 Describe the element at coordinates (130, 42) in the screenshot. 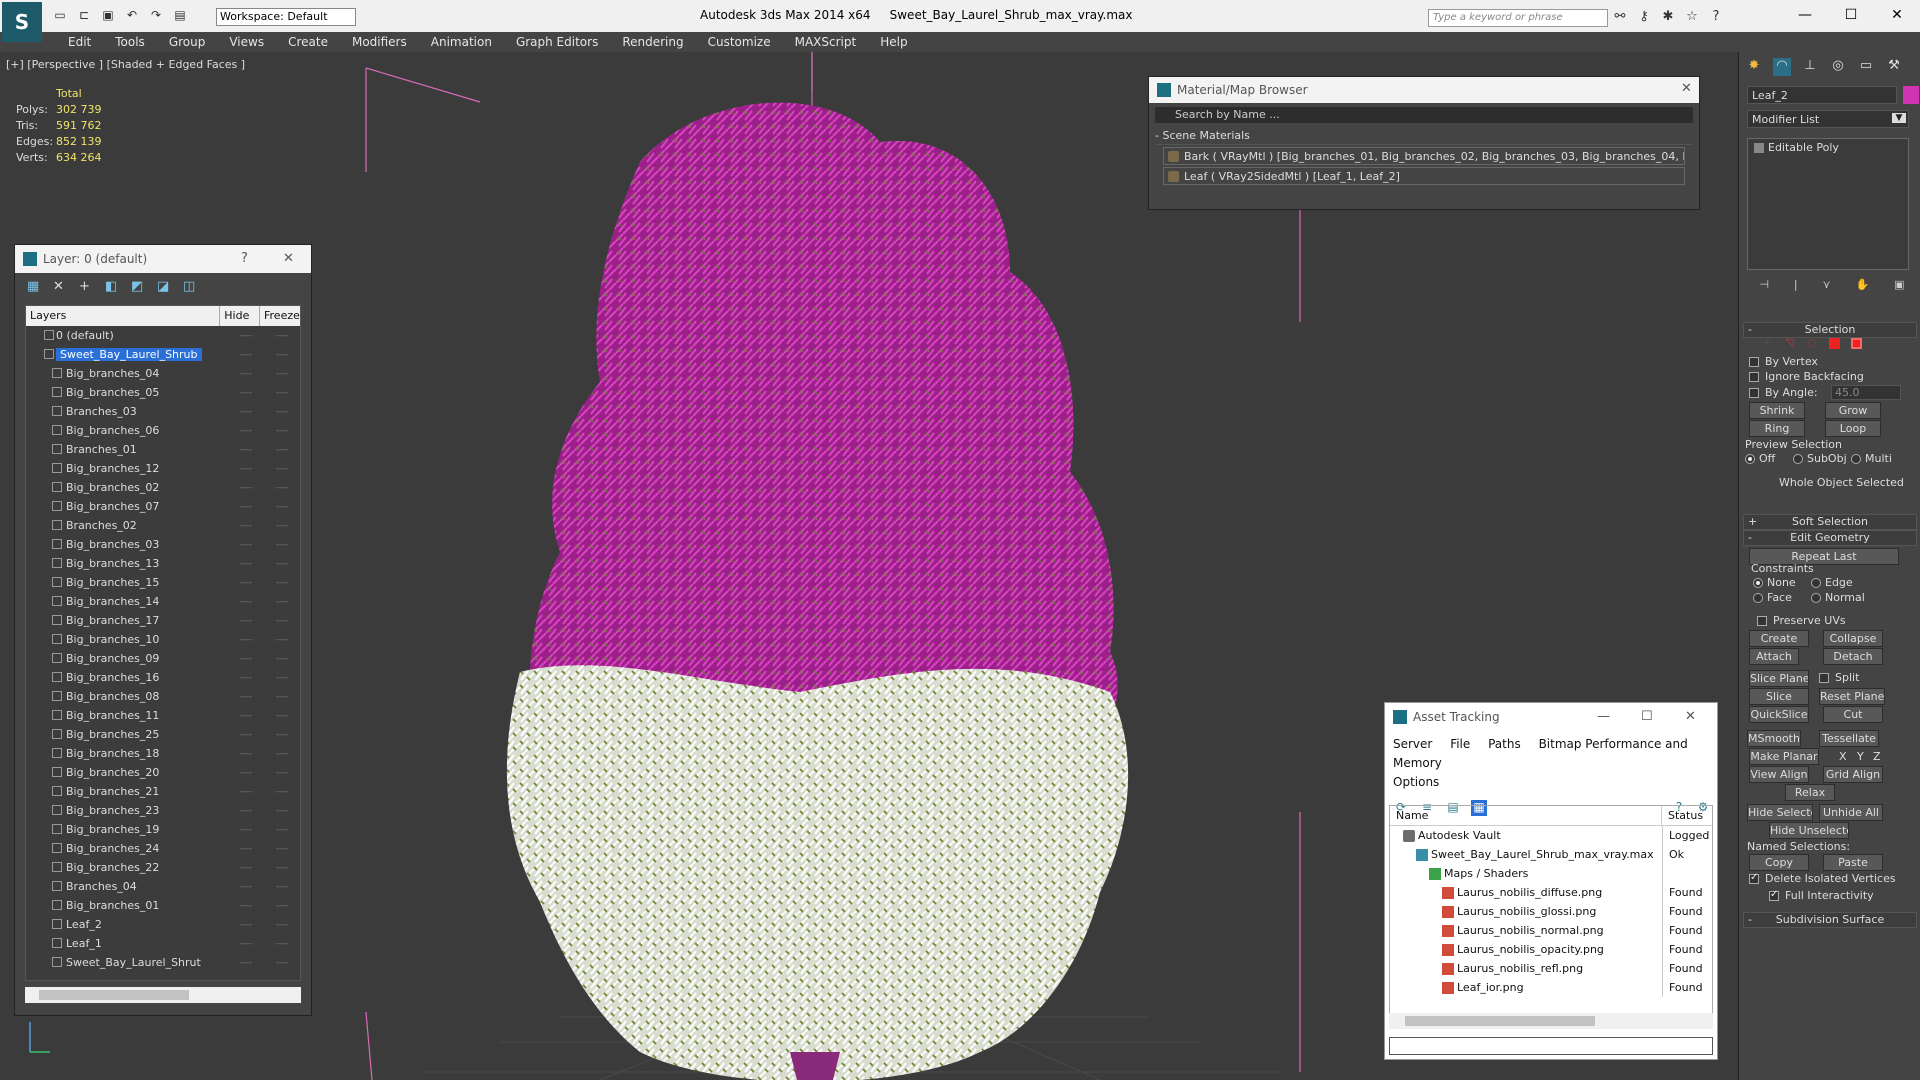

I see `menu-tools: Tools` at that location.